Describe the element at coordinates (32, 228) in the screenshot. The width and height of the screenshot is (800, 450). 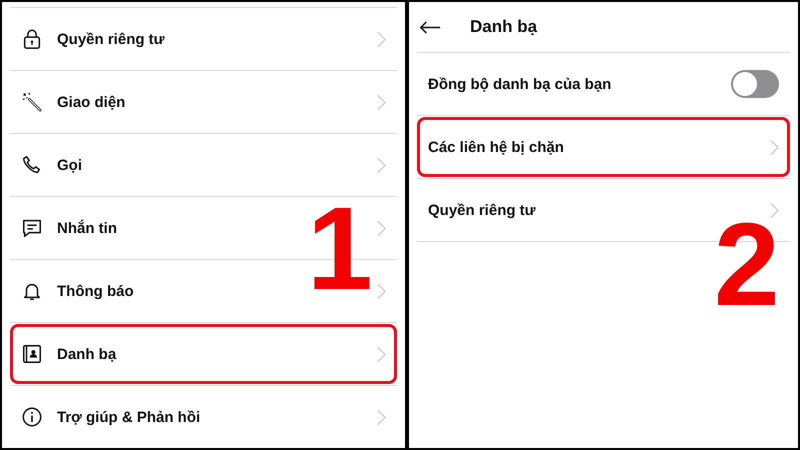
I see `message-icon` at that location.